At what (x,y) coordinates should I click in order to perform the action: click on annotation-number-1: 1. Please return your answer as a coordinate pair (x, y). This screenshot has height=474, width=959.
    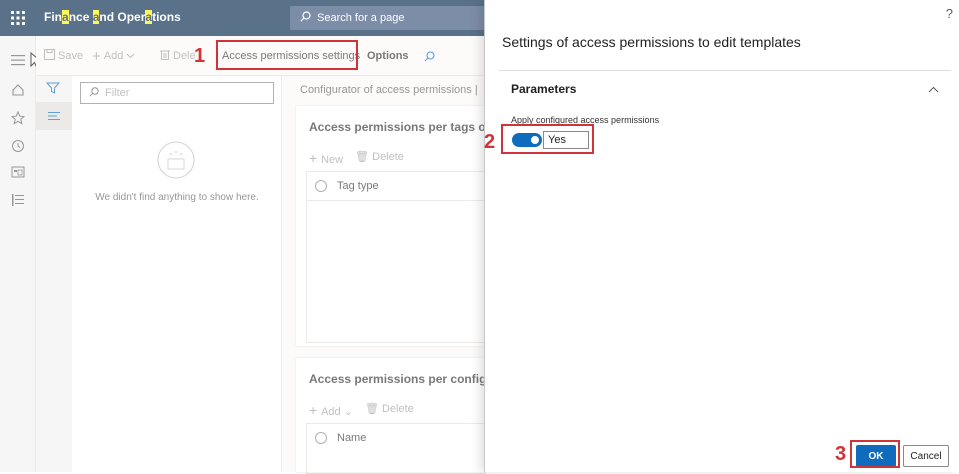
    Looking at the image, I should click on (200, 56).